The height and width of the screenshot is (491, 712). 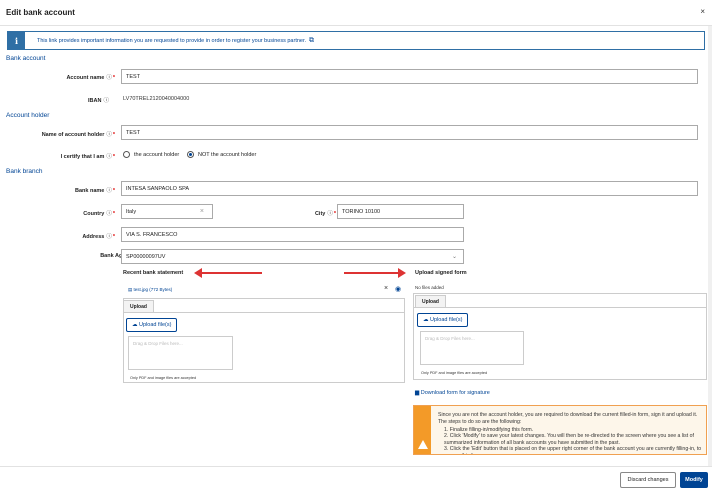 I want to click on tab-upload: Upload, so click(x=138, y=306).